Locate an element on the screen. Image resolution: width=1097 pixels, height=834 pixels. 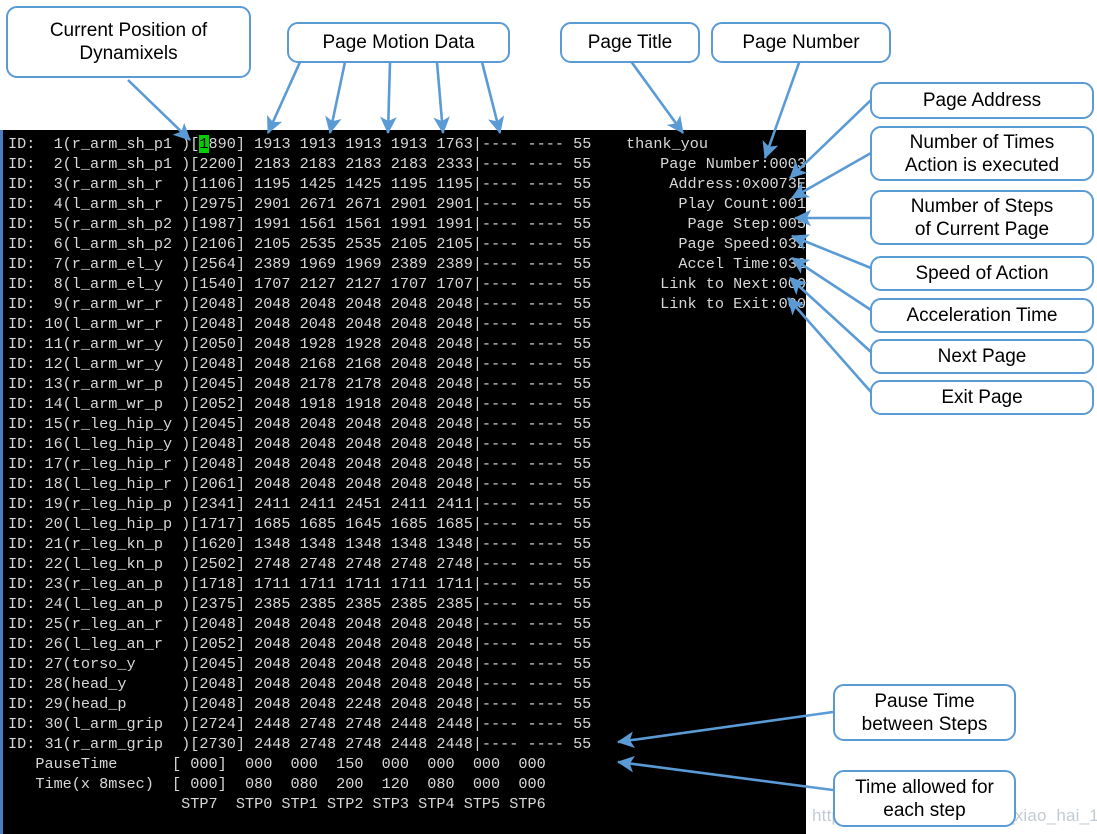
callout-accel-time-line1: Acceleration Time is located at coordinates (982, 315).